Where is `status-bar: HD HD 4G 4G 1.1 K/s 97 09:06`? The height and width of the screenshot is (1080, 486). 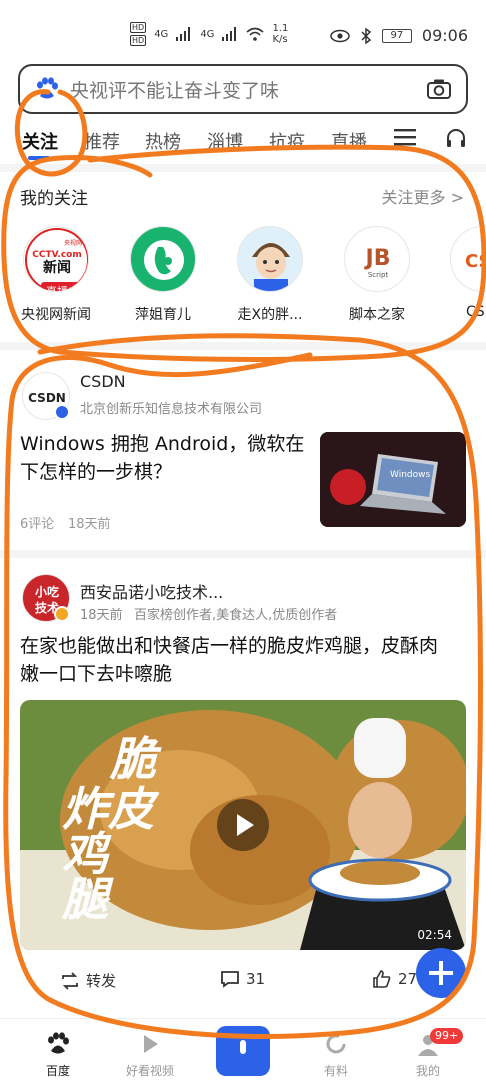 status-bar: HD HD 4G 4G 1.1 K/s 97 09:06 is located at coordinates (243, 31).